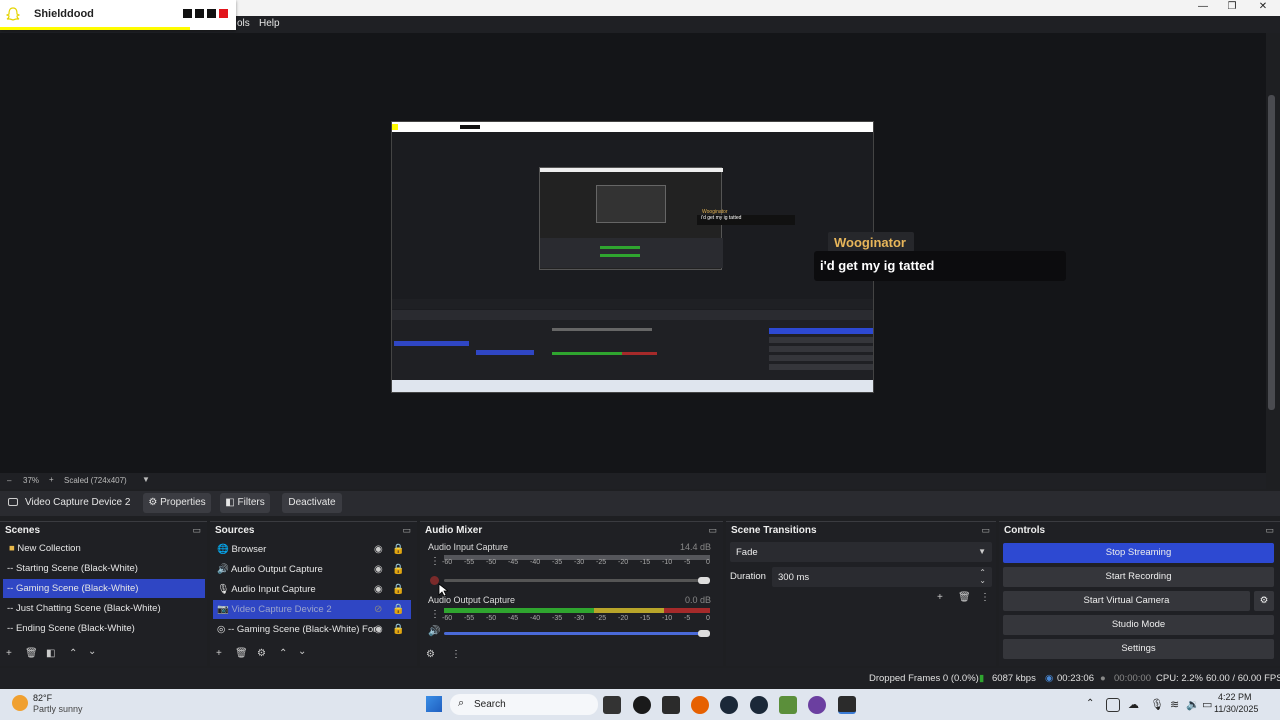 The height and width of the screenshot is (720, 1280). I want to click on folder-icon: ■, so click(12, 548).